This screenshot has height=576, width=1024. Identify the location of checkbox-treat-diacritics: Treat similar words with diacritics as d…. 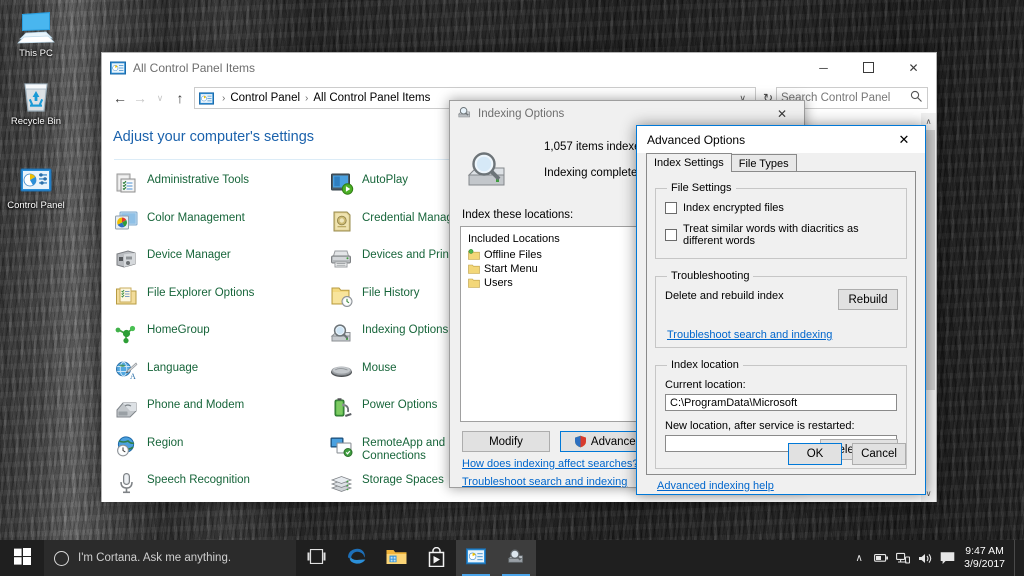
(781, 235).